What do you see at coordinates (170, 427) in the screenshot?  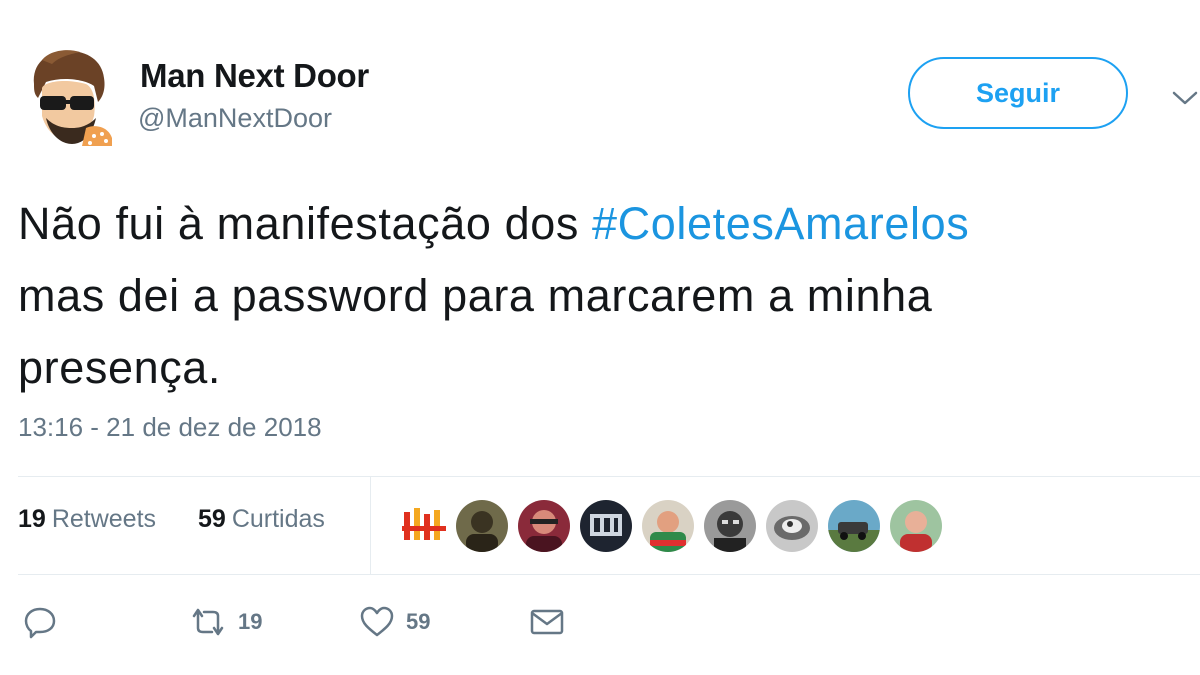 I see `tweet-timestamp: 13:16 - 21 de dez de 2018` at bounding box center [170, 427].